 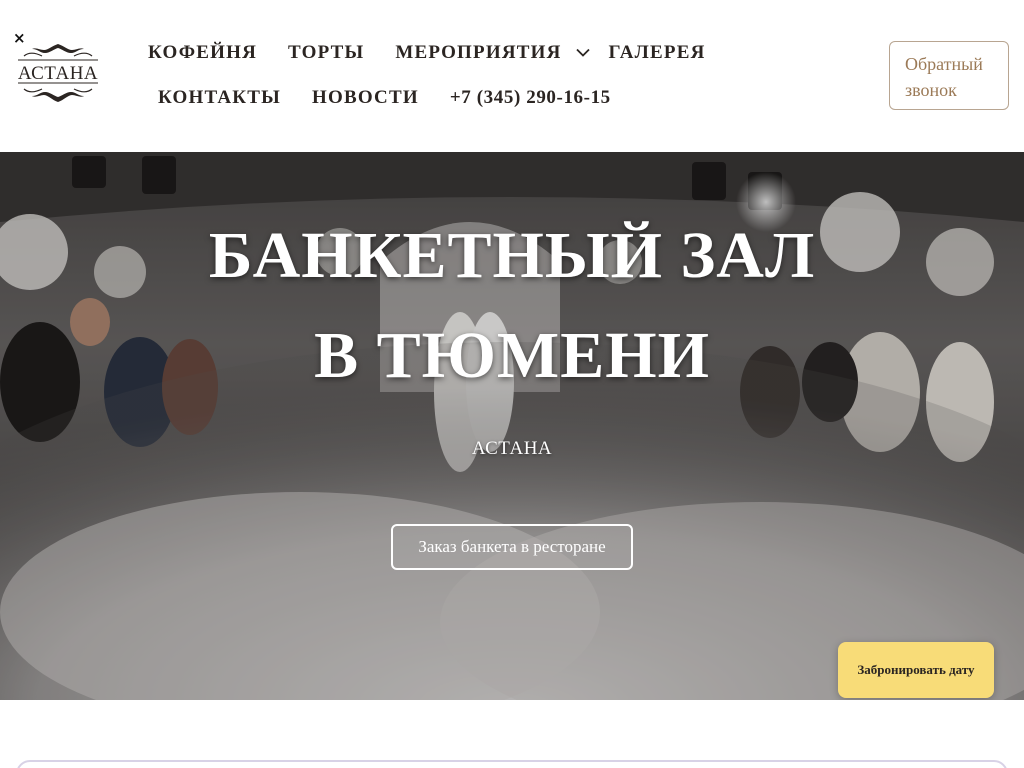 What do you see at coordinates (219, 98) in the screenshot?
I see `nav-item-contacts: КОНТАКТЫ` at bounding box center [219, 98].